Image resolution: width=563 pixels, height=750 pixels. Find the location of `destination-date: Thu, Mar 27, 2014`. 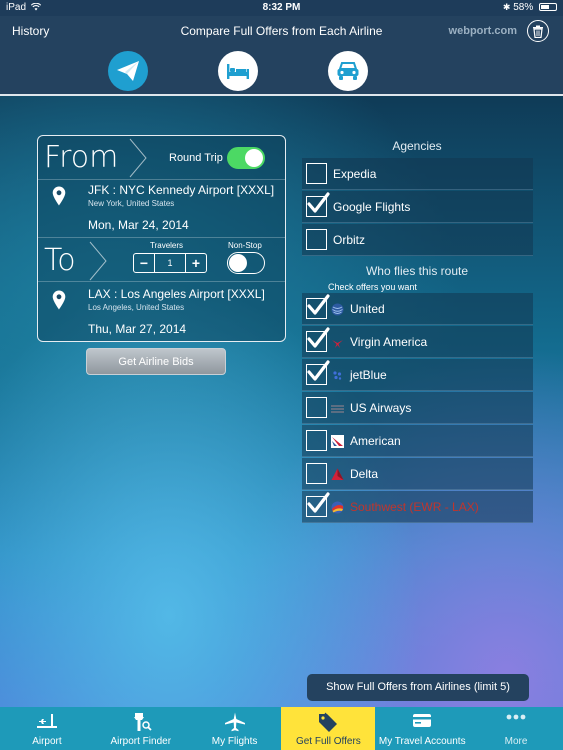

destination-date: Thu, Mar 27, 2014 is located at coordinates (137, 329).